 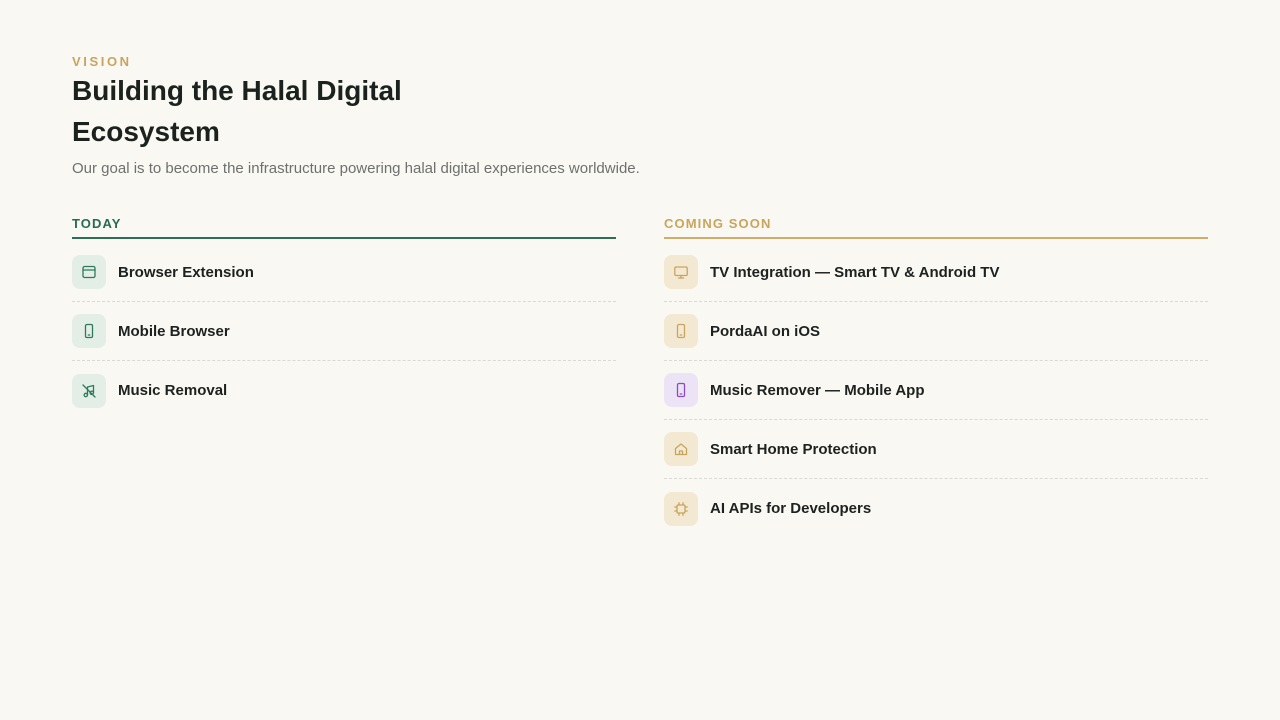 What do you see at coordinates (681, 449) in the screenshot?
I see `home-icon` at bounding box center [681, 449].